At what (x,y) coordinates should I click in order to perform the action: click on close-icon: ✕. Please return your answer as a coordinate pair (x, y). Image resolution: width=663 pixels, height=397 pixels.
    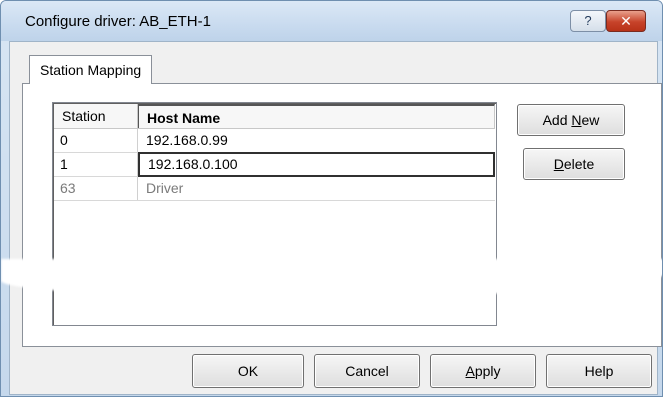
    Looking at the image, I should click on (626, 21).